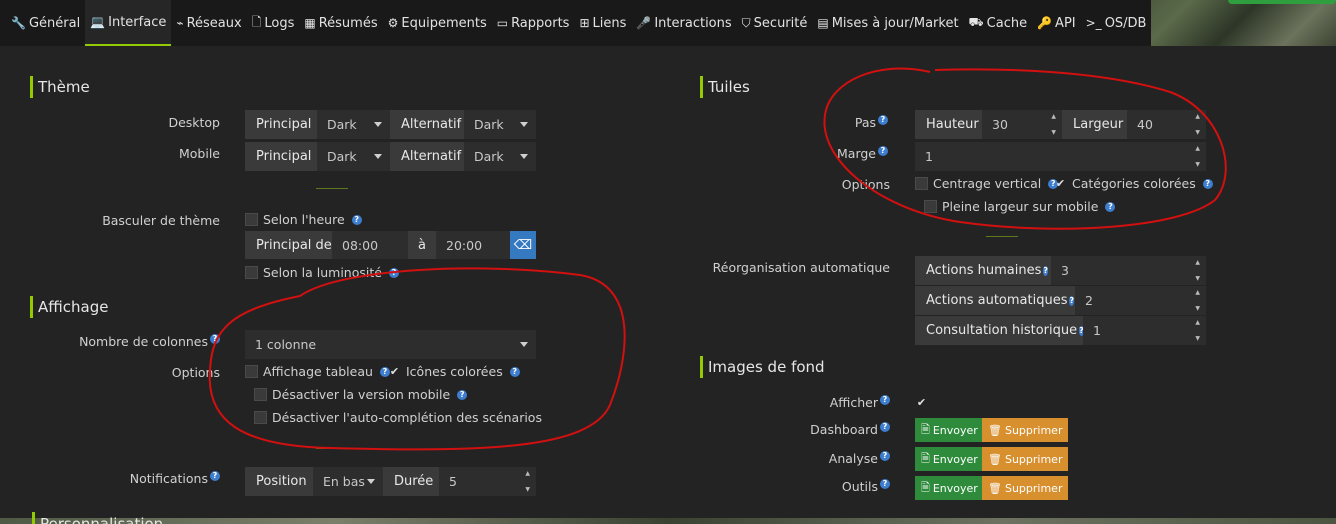  What do you see at coordinates (500, 156) in the screenshot?
I see `mobile-alternatif-select: Dark` at bounding box center [500, 156].